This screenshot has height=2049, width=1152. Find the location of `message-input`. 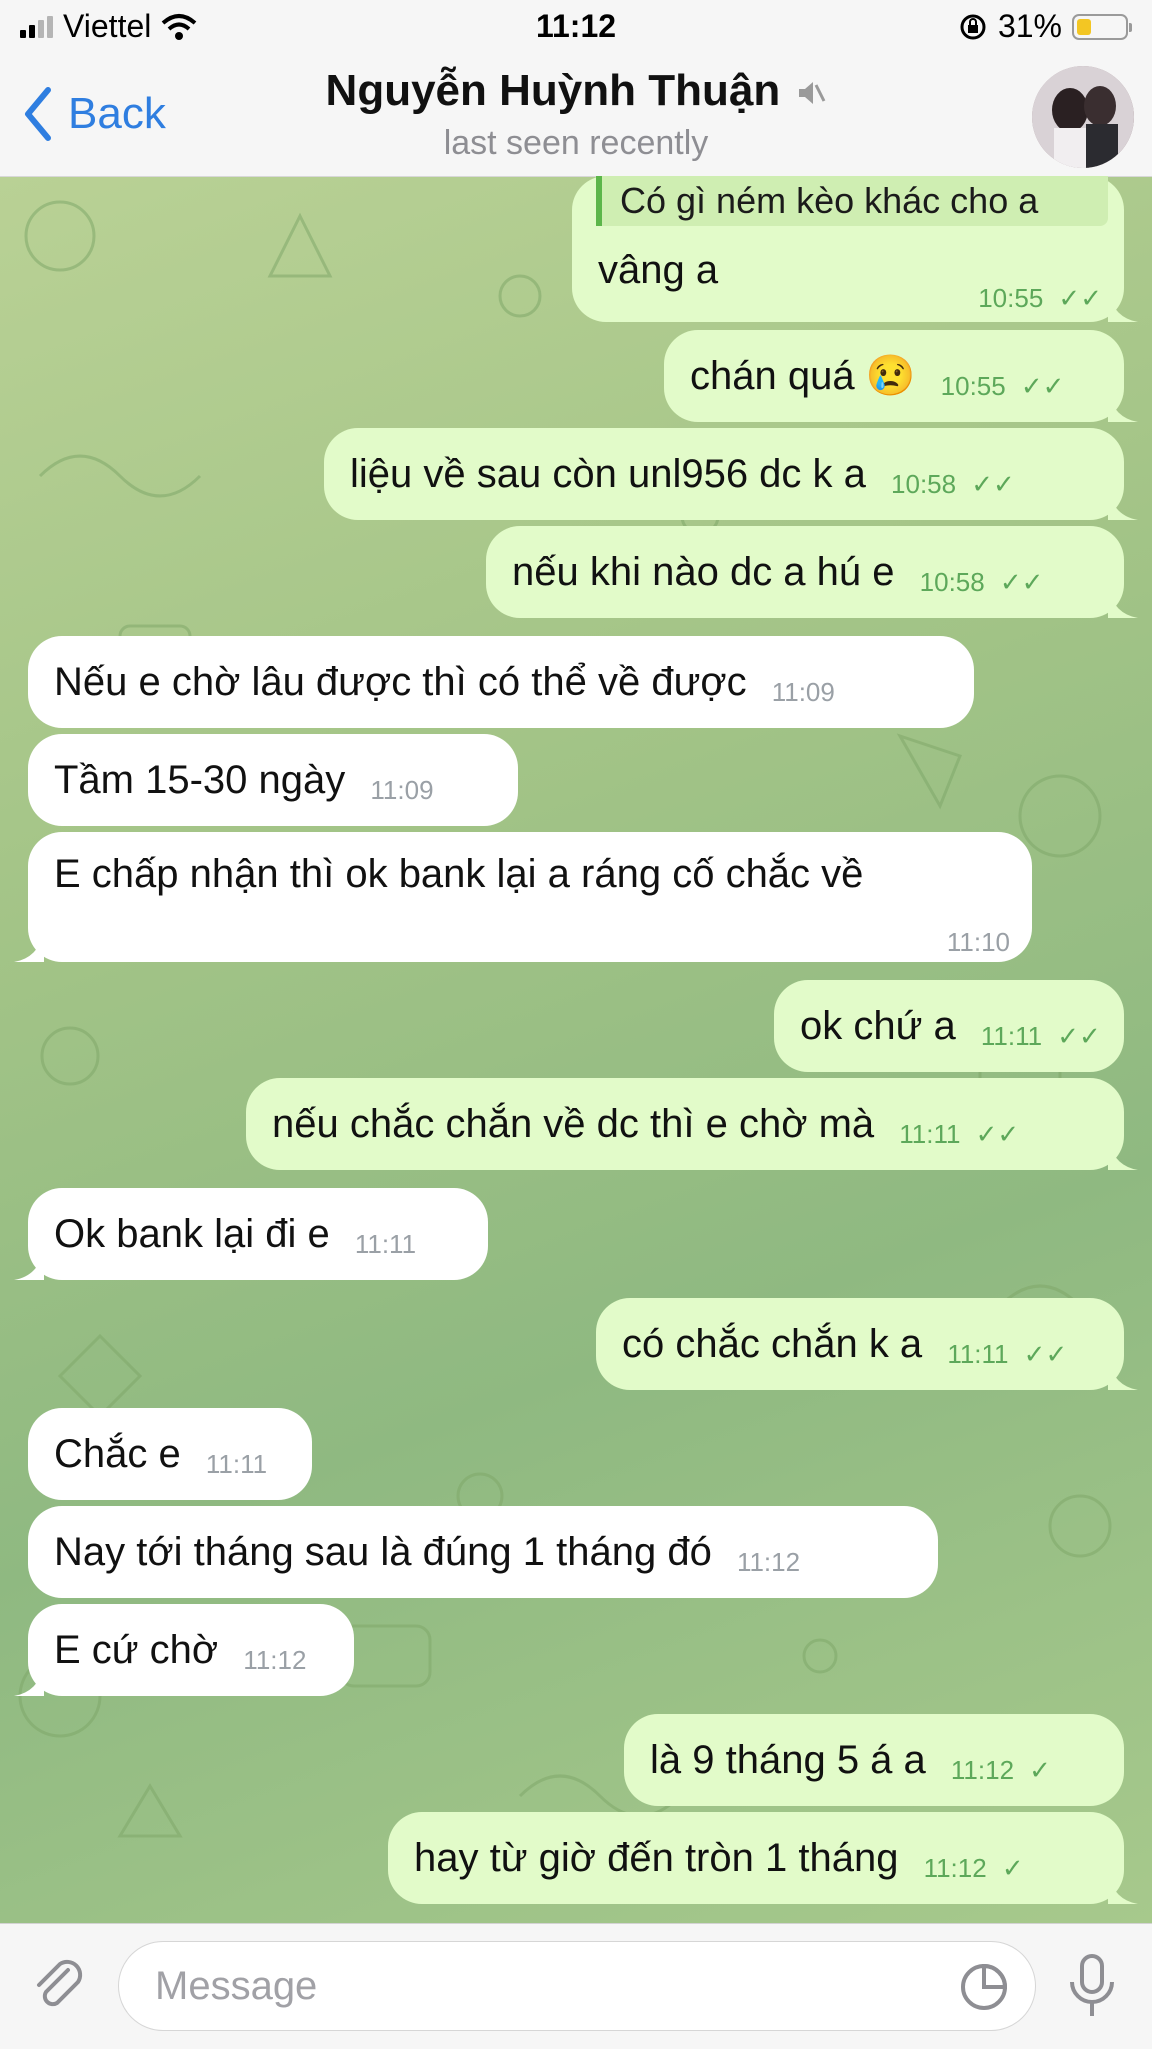

message-input is located at coordinates (577, 1986).